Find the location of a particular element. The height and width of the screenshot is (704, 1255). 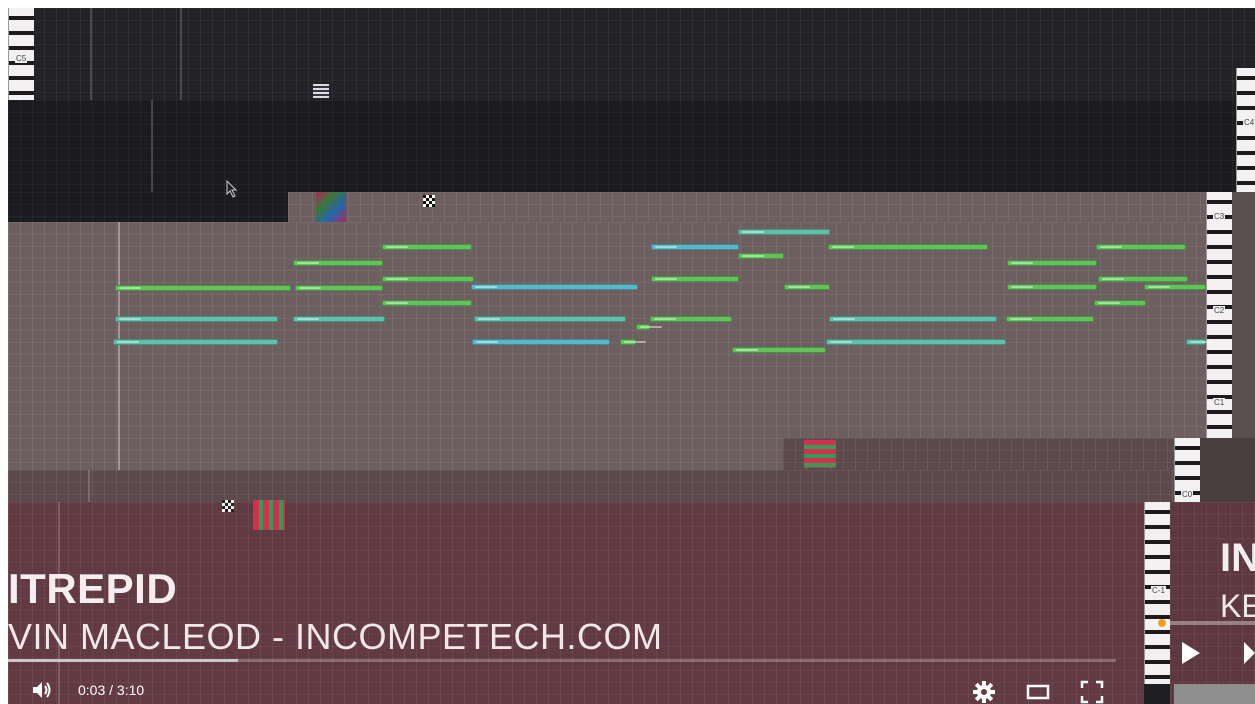

piano-roll-band-upper is located at coordinates (622, 146).